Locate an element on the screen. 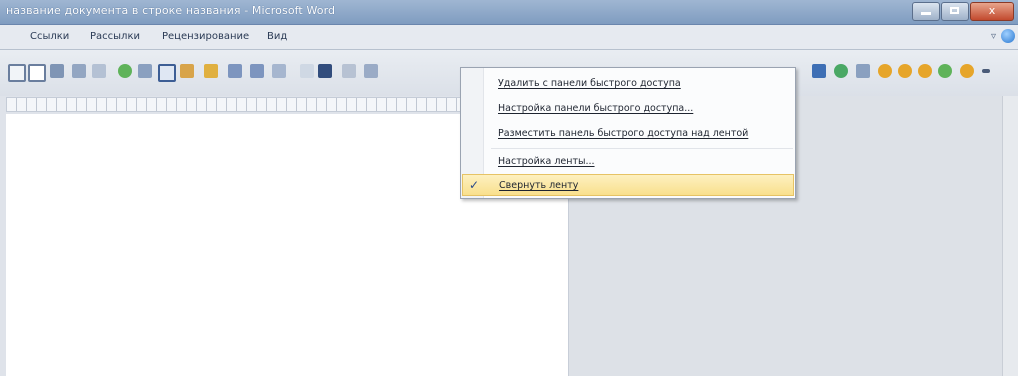  arrow-menu-icon is located at coordinates (257, 71).